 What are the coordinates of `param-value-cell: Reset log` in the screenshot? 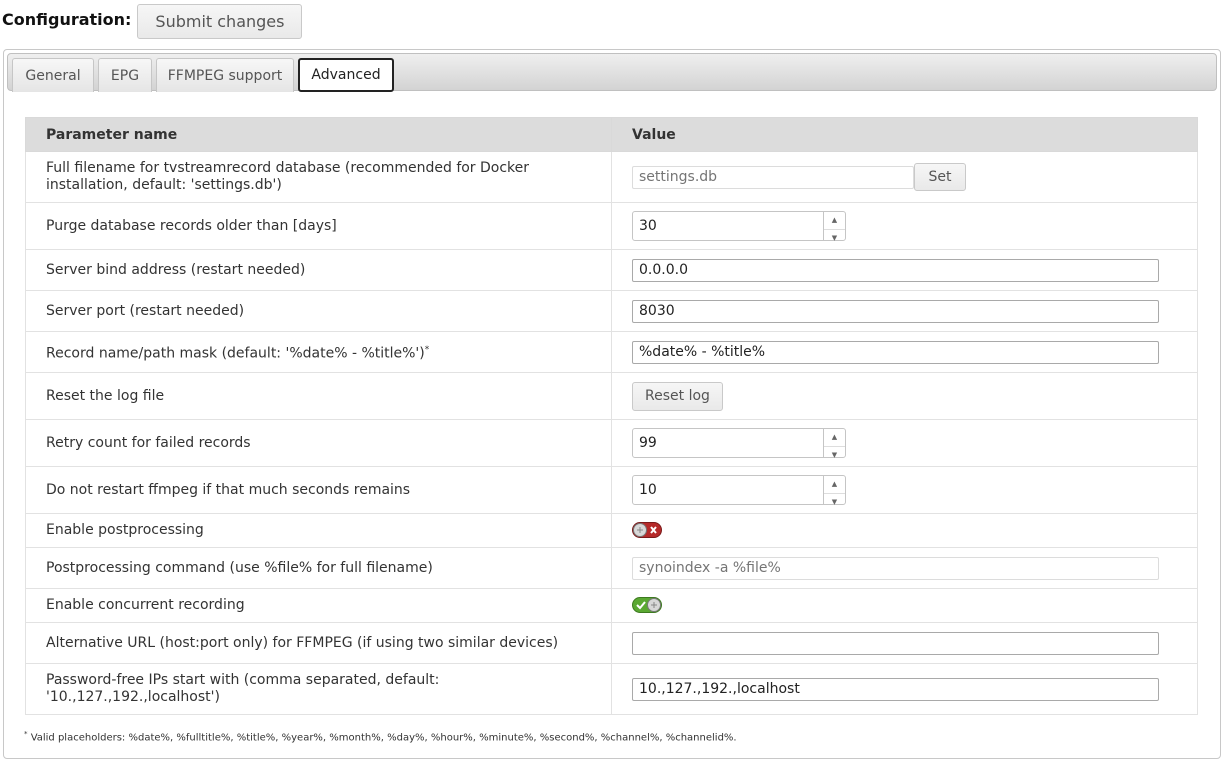 It's located at (904, 396).